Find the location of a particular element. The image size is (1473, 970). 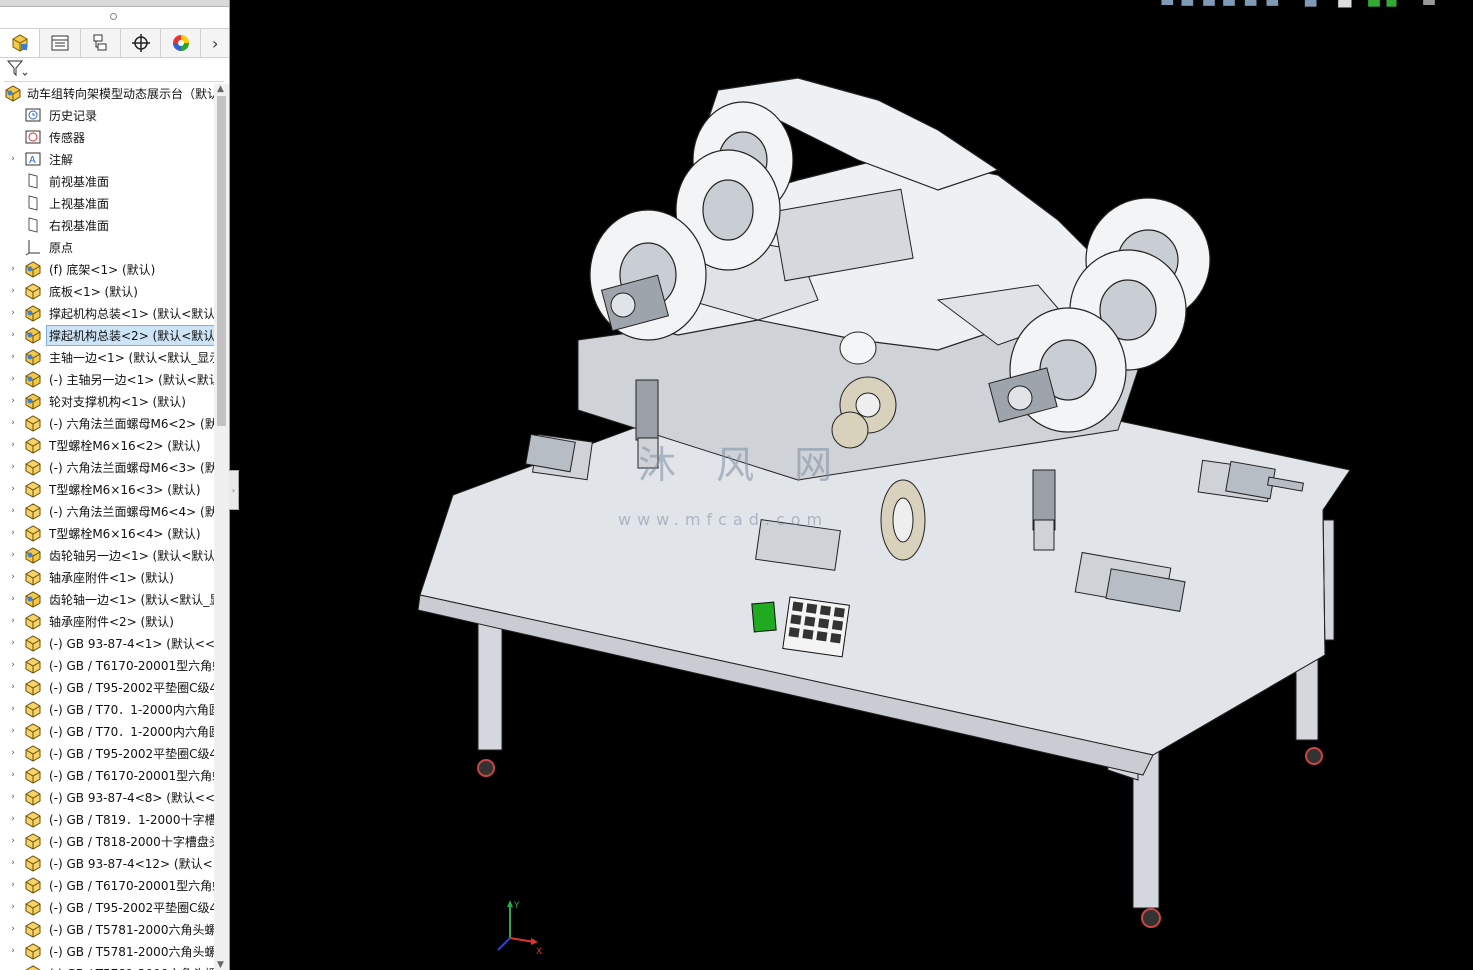

tree-item: › (-) 六角法兰面螺母M6<3> (默 is located at coordinates (107, 467).